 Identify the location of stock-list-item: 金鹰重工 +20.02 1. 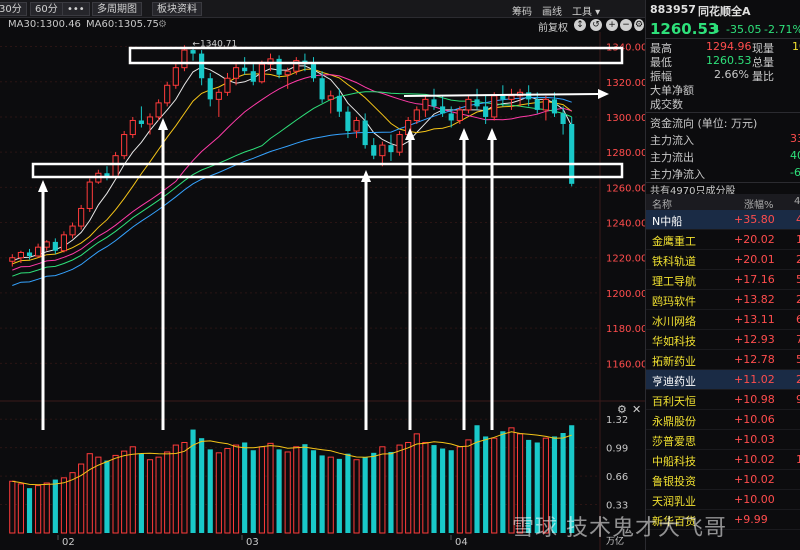
(723, 240).